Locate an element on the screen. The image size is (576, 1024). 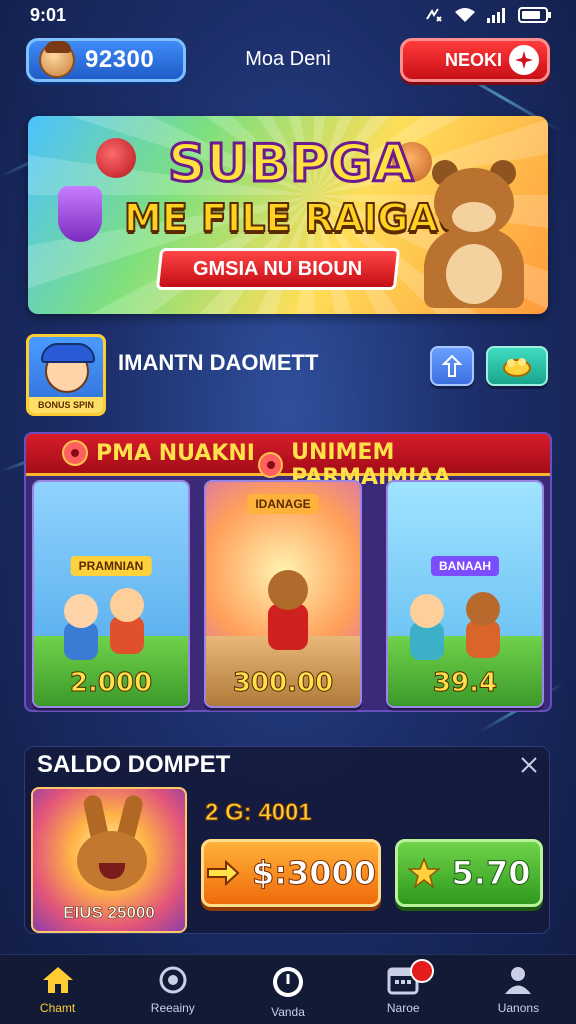
purple-potion-icon is located at coordinates (80, 214).